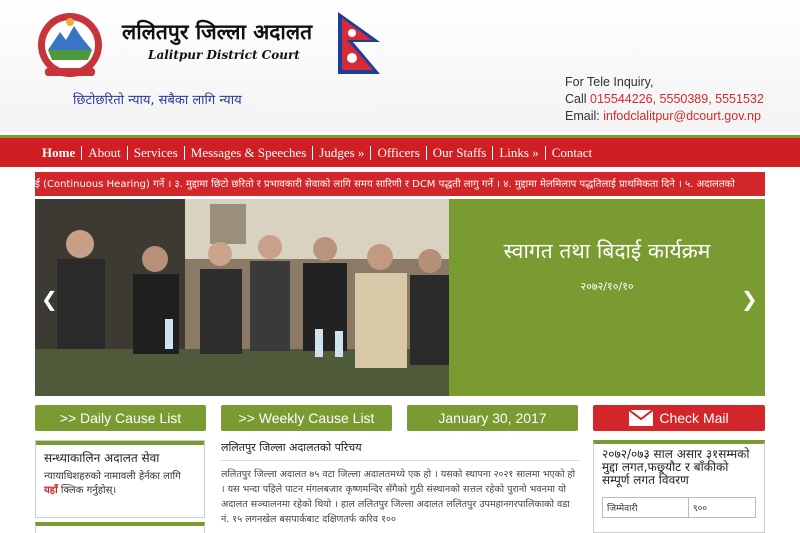 This screenshot has height=533, width=800. I want to click on intro-title: ललितपुर जिल्ला अदालतको परिचय, so click(400, 450).